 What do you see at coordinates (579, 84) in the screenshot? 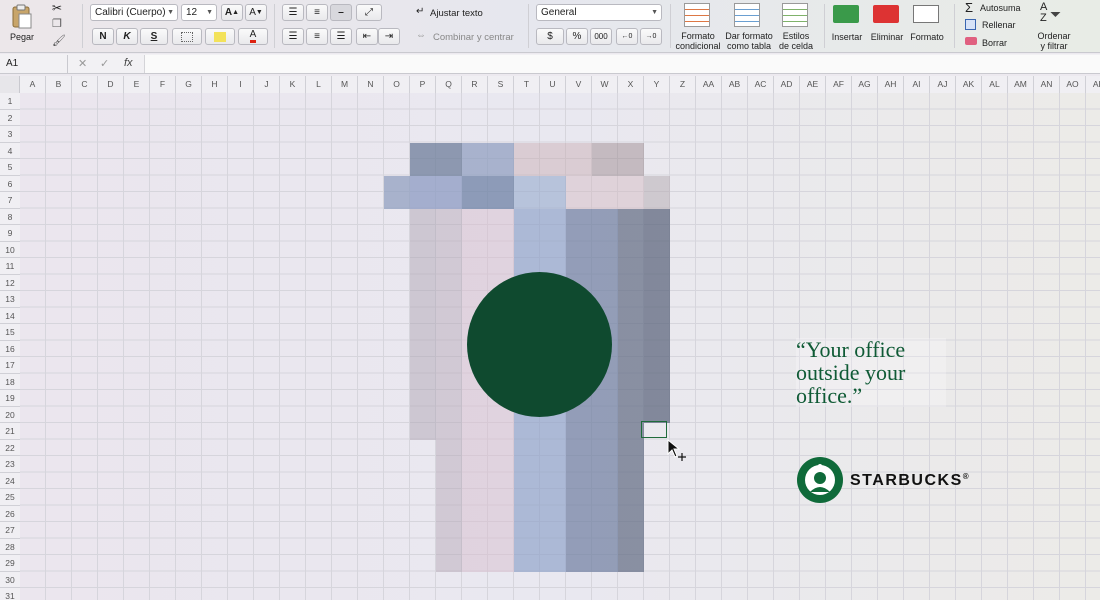
I see `column-header: V` at bounding box center [579, 84].